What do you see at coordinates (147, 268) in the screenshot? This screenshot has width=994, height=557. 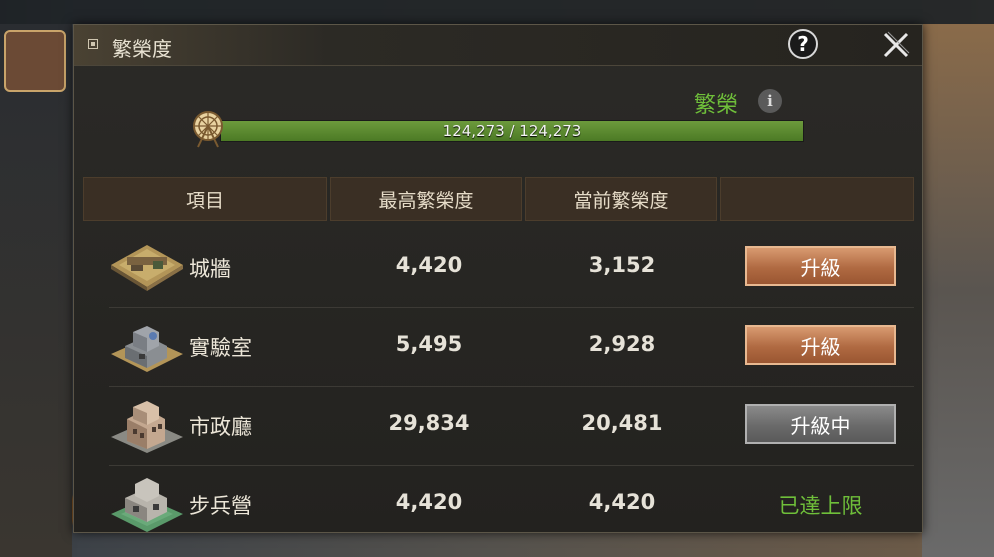 I see `wall-building-icon` at bounding box center [147, 268].